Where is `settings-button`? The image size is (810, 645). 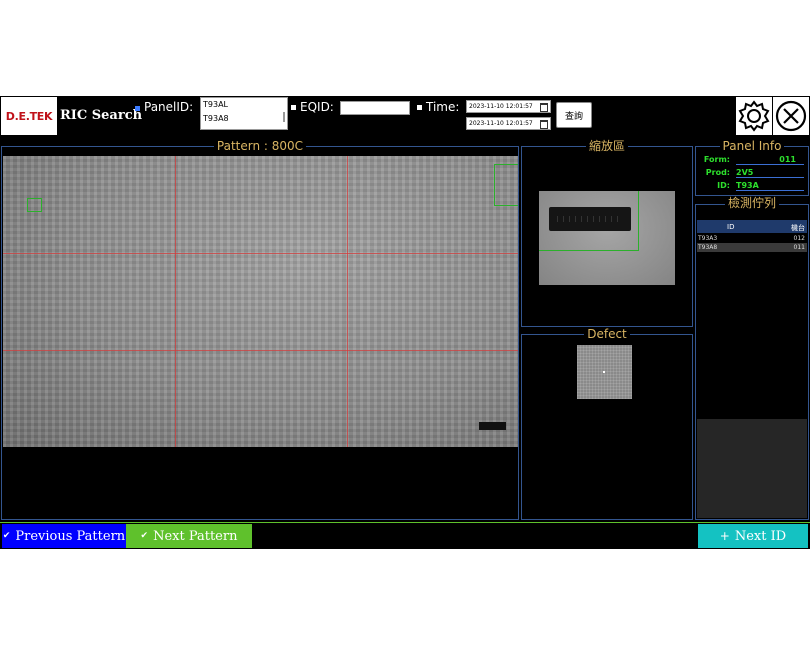 settings-button is located at coordinates (754, 116).